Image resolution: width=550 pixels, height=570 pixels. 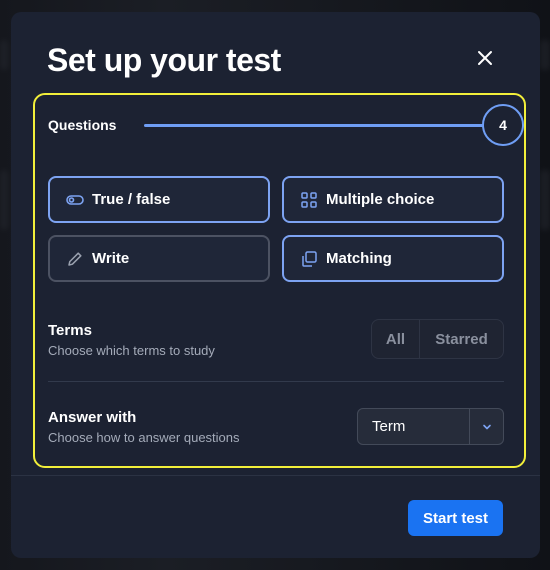 What do you see at coordinates (393, 258) in the screenshot?
I see `option-matching: Matching` at bounding box center [393, 258].